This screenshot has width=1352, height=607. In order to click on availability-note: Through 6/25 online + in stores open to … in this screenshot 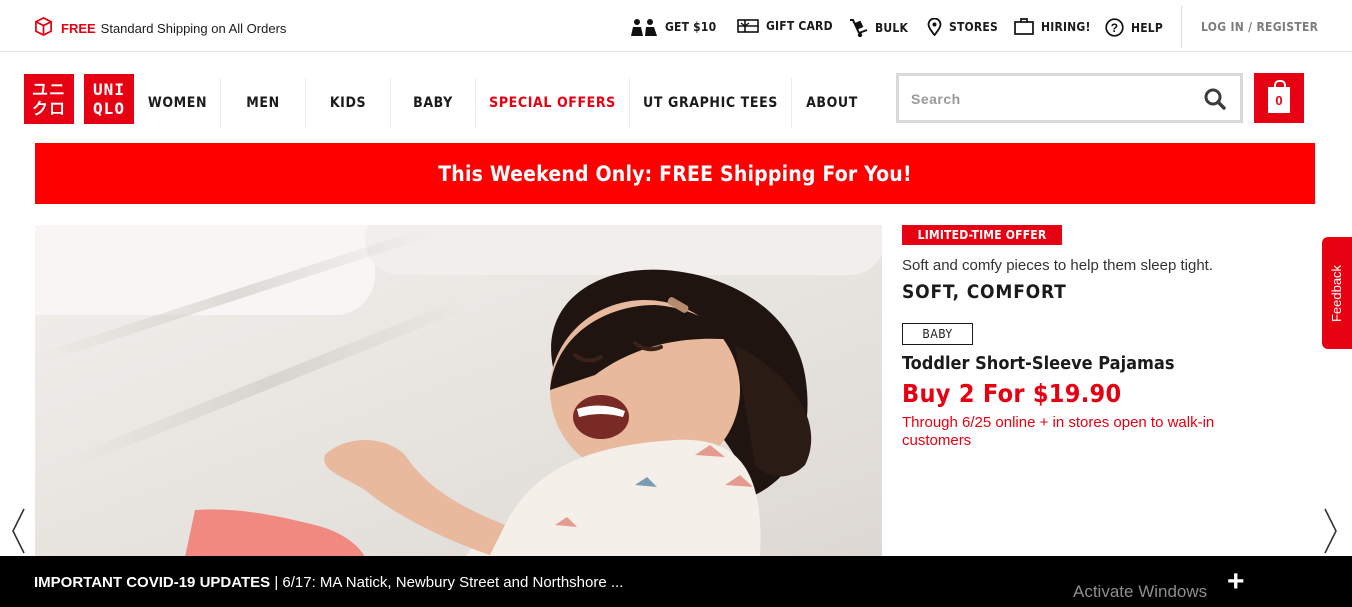, I will do `click(1058, 431)`.